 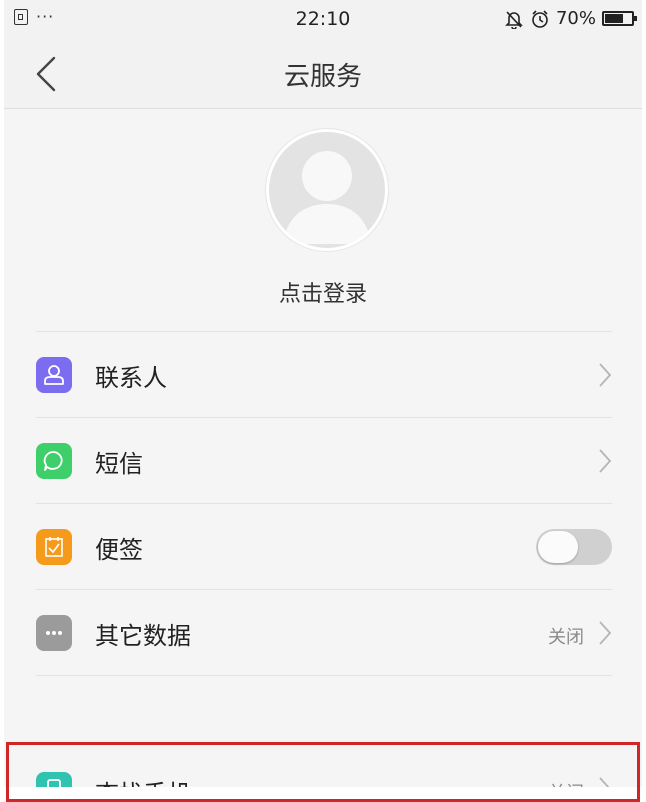 I want to click on page-title: 云服务, so click(x=322, y=77).